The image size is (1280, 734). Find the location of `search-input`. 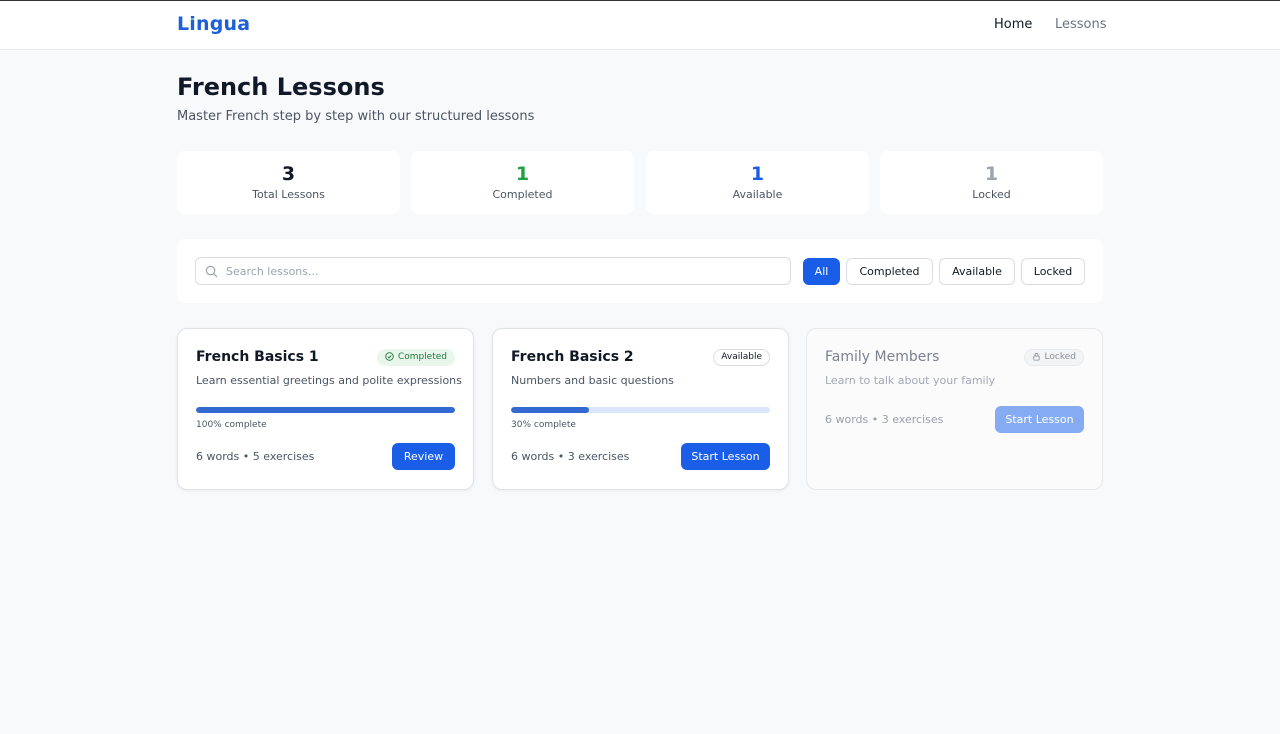

search-input is located at coordinates (501, 271).